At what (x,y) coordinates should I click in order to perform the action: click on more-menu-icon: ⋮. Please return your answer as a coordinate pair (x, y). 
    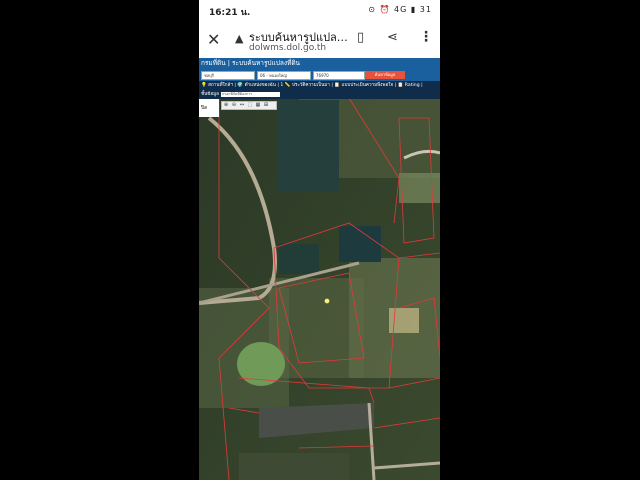
    Looking at the image, I should click on (426, 37).